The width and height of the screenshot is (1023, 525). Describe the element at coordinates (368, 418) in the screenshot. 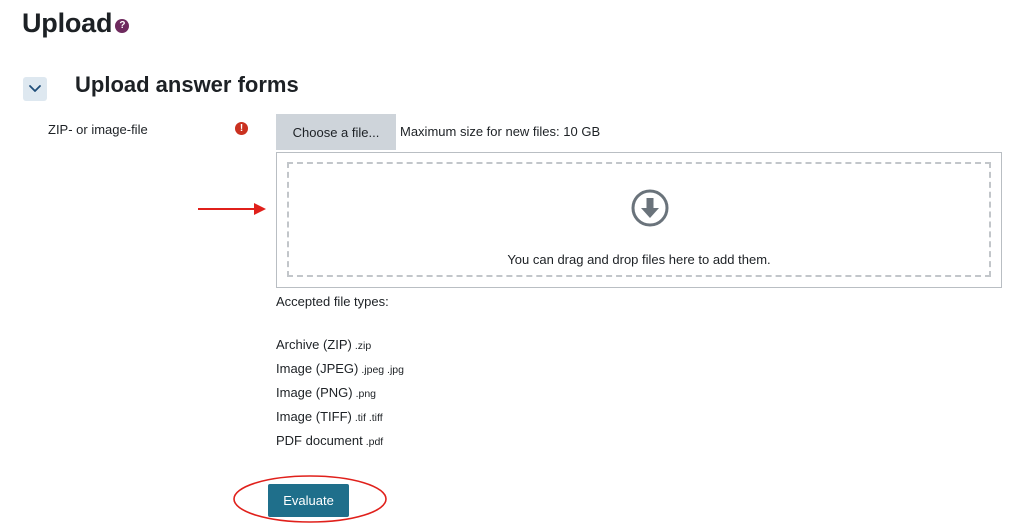

I see `type-extension: .tif .tiff` at that location.